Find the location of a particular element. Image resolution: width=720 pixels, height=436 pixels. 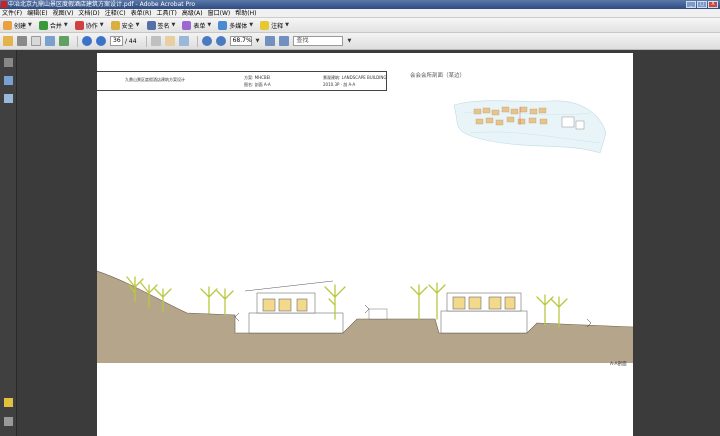

menu-window: 窗口(W) is located at coordinates (219, 13).